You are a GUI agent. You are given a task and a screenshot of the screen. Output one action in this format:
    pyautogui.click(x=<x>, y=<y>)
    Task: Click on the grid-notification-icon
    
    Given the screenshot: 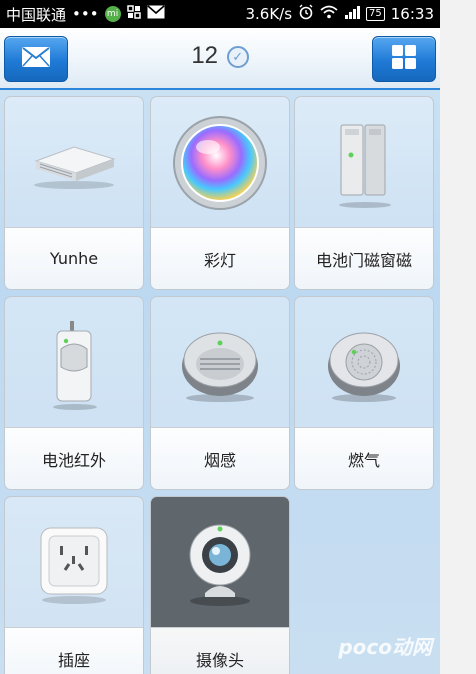 What is the action you would take?
    pyautogui.click(x=133, y=14)
    